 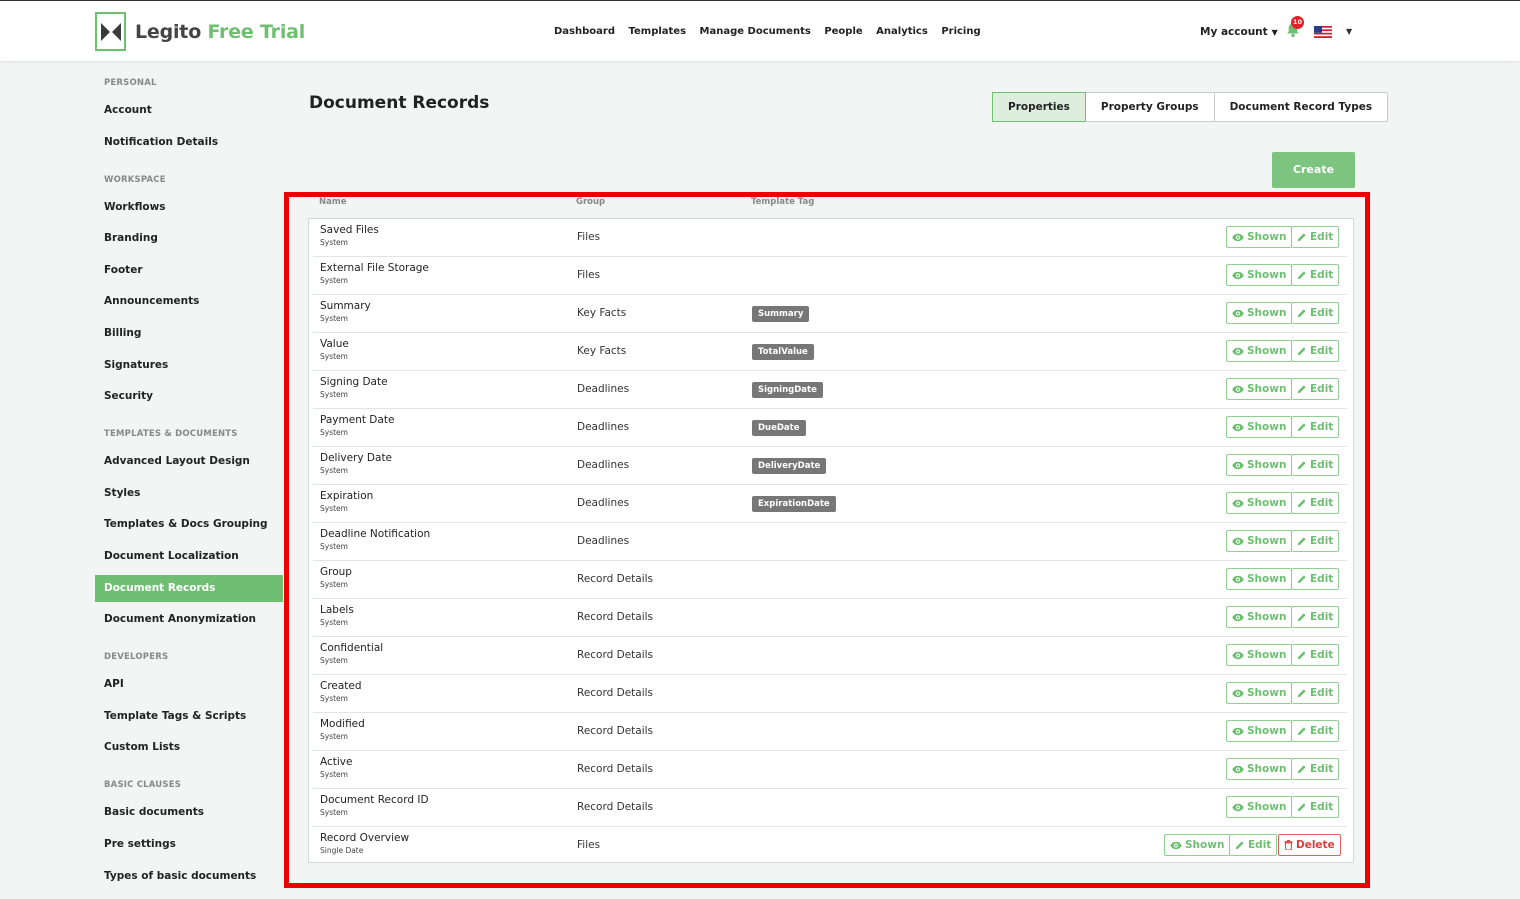 I want to click on logo-accent-text: Free Trial, so click(x=256, y=31).